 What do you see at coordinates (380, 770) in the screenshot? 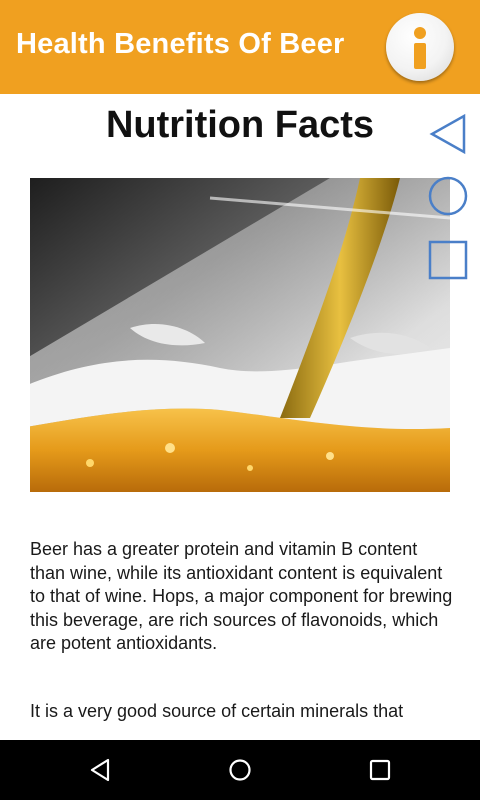
I see `recent-apps-icon` at bounding box center [380, 770].